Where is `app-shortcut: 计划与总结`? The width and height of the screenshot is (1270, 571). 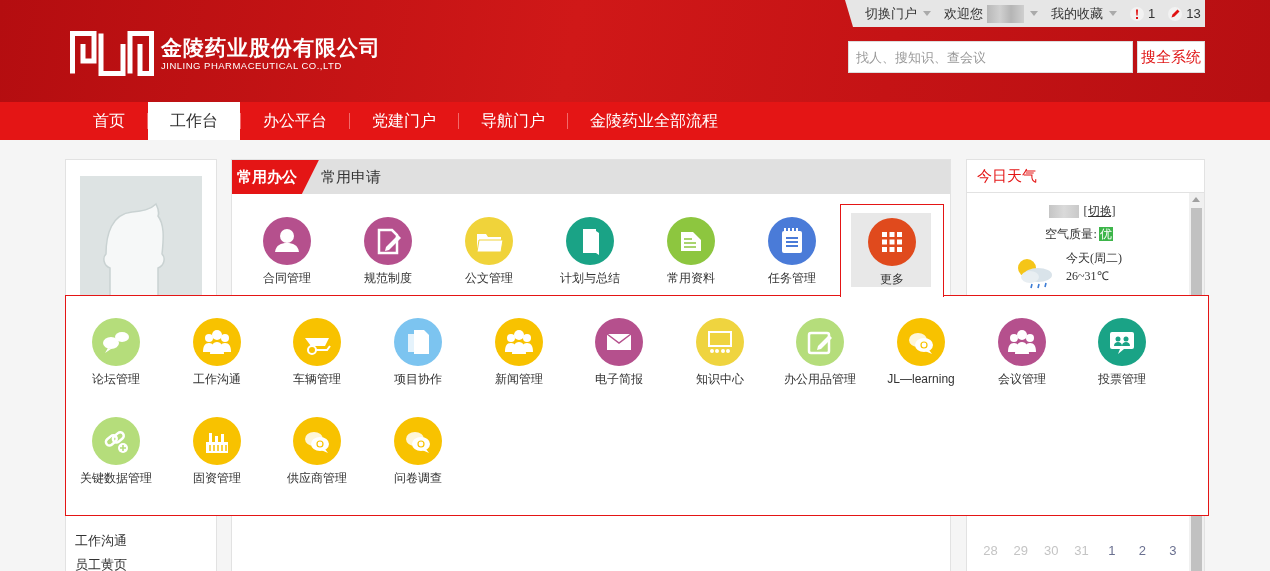 app-shortcut: 计划与总结 is located at coordinates (590, 250).